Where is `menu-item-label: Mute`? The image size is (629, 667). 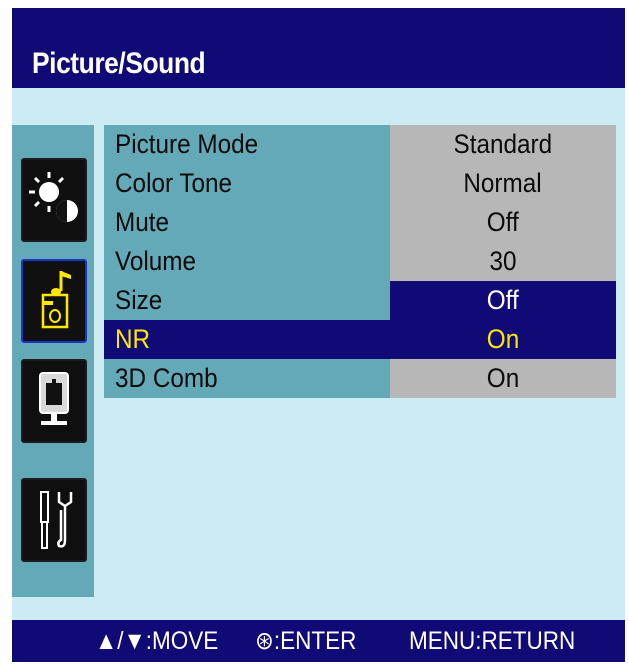 menu-item-label: Mute is located at coordinates (142, 222).